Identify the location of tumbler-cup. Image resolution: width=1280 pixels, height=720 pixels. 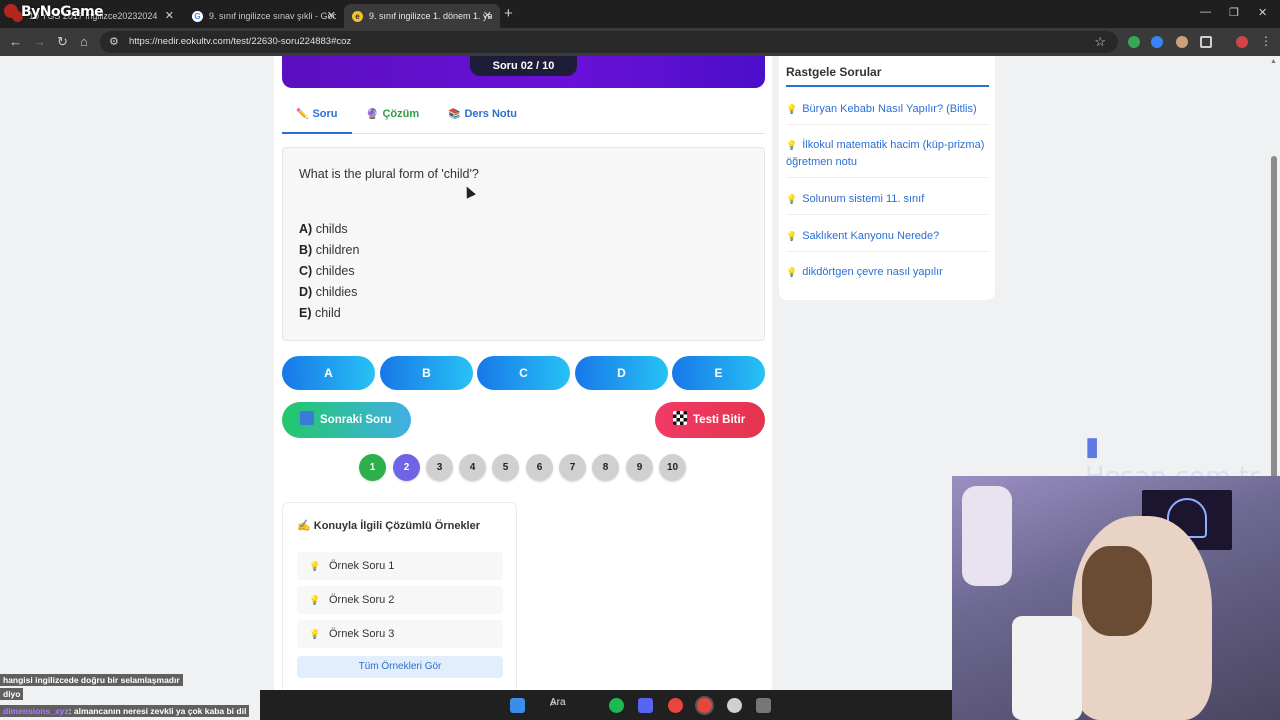
(1047, 668).